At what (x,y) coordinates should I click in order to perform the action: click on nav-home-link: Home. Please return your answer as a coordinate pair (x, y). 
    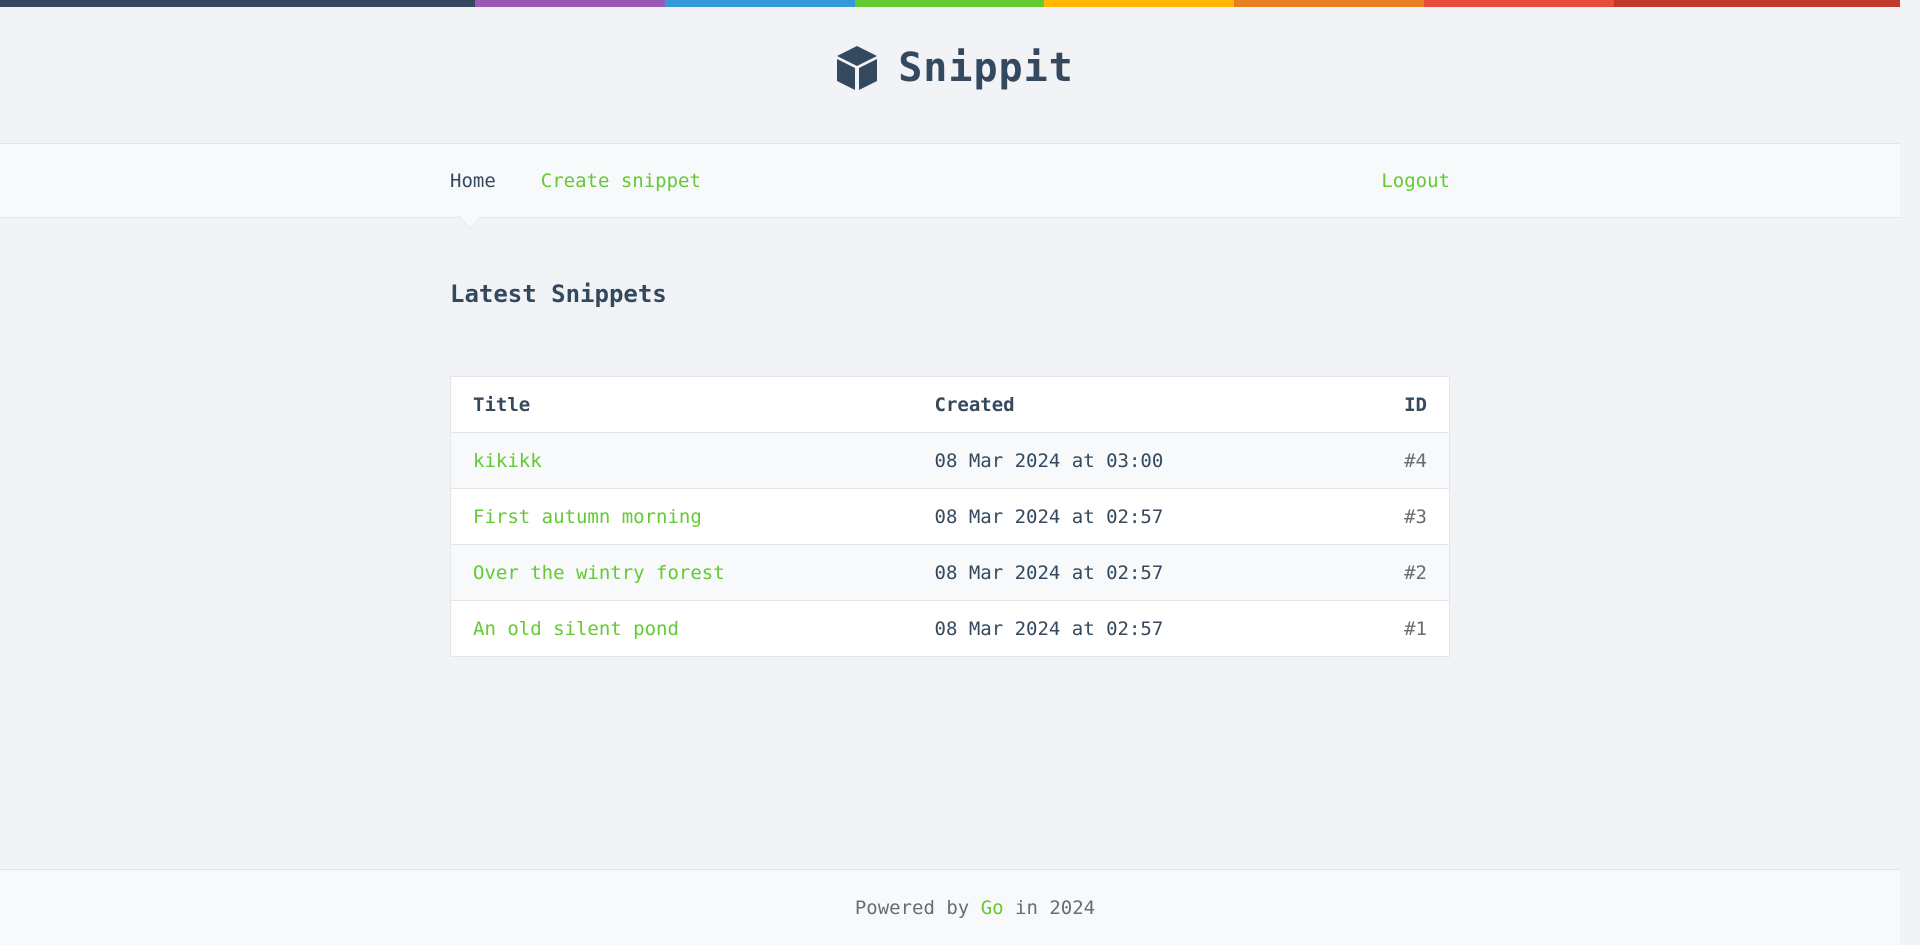
    Looking at the image, I should click on (473, 181).